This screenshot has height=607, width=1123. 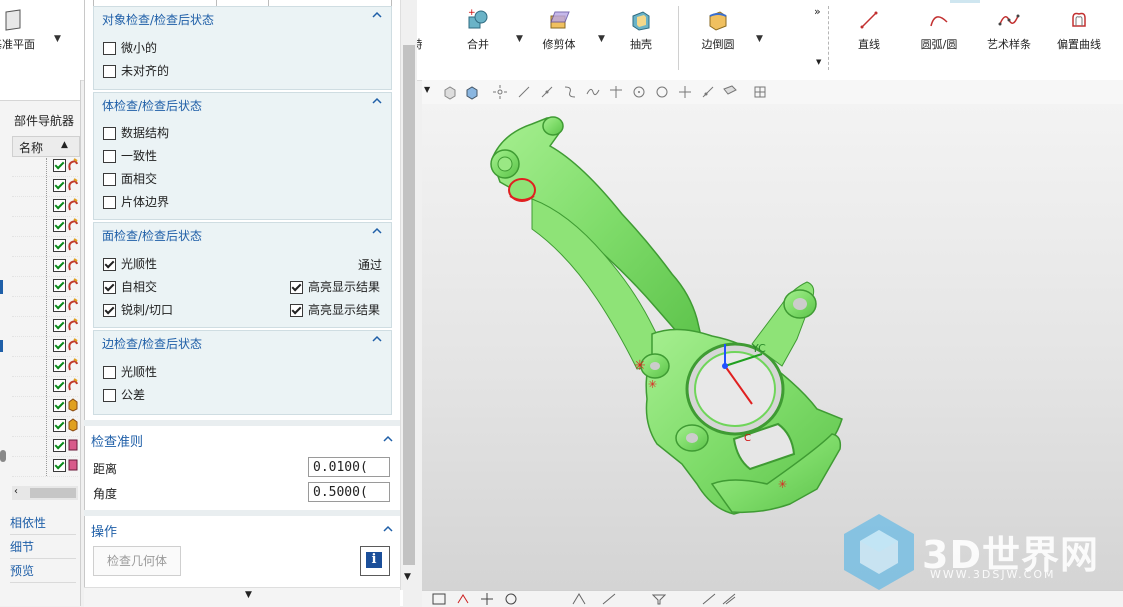 I want to click on center-snap-icon, so click(x=639, y=92).